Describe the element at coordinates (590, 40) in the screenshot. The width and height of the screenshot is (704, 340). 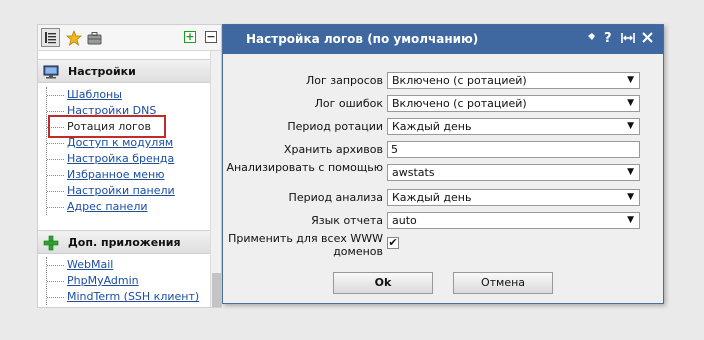
I see `pin-icon` at that location.